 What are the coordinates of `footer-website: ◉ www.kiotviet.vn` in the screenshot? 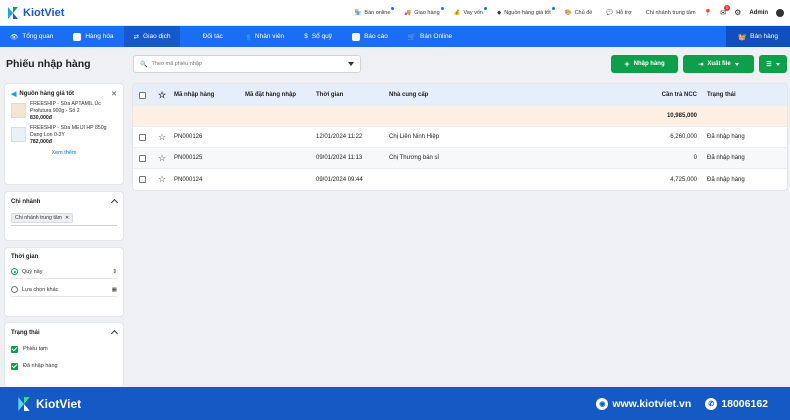 It's located at (644, 403).